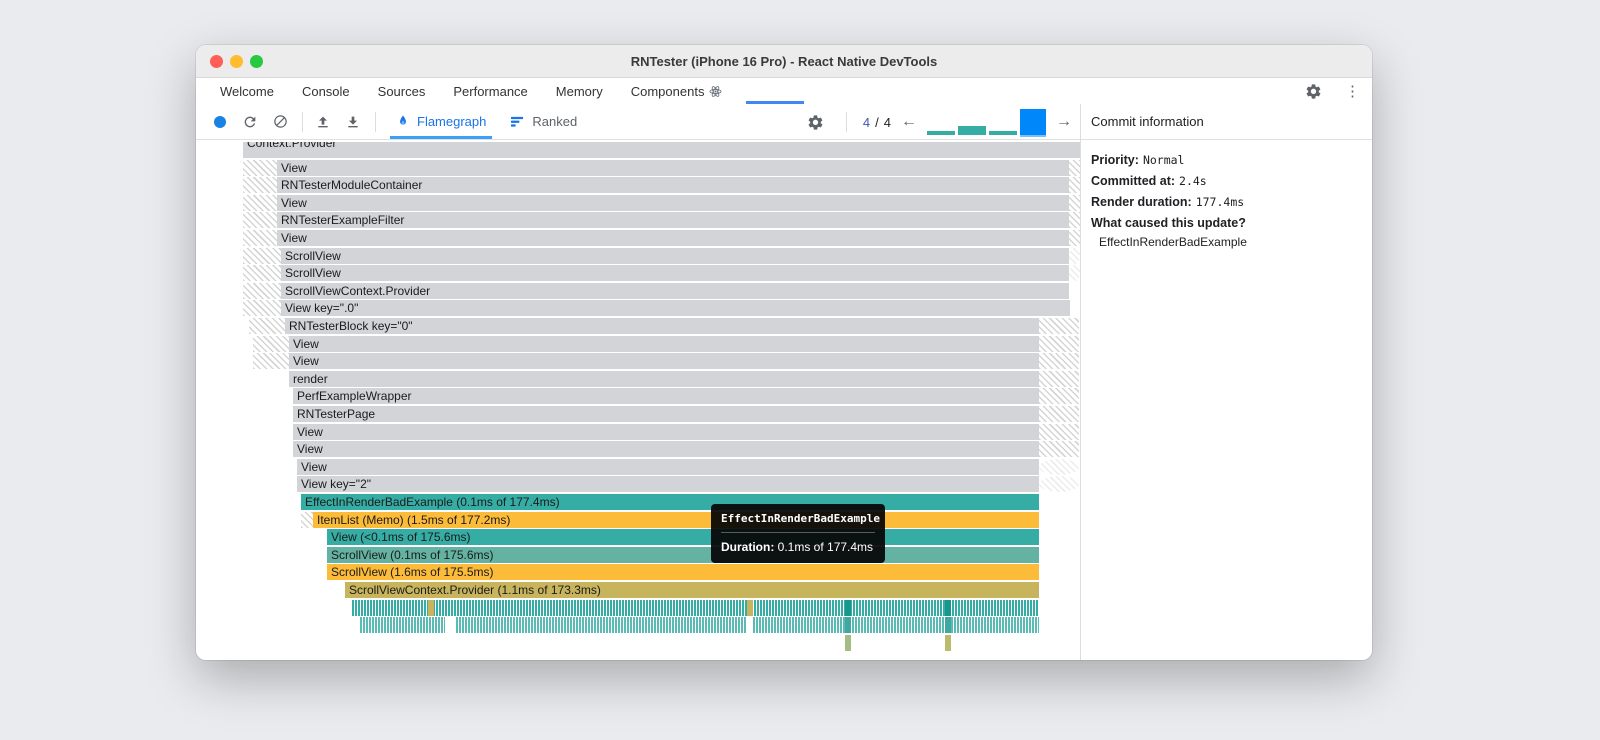 Image resolution: width=1600 pixels, height=740 pixels. I want to click on flame-bar: View key="2", so click(668, 484).